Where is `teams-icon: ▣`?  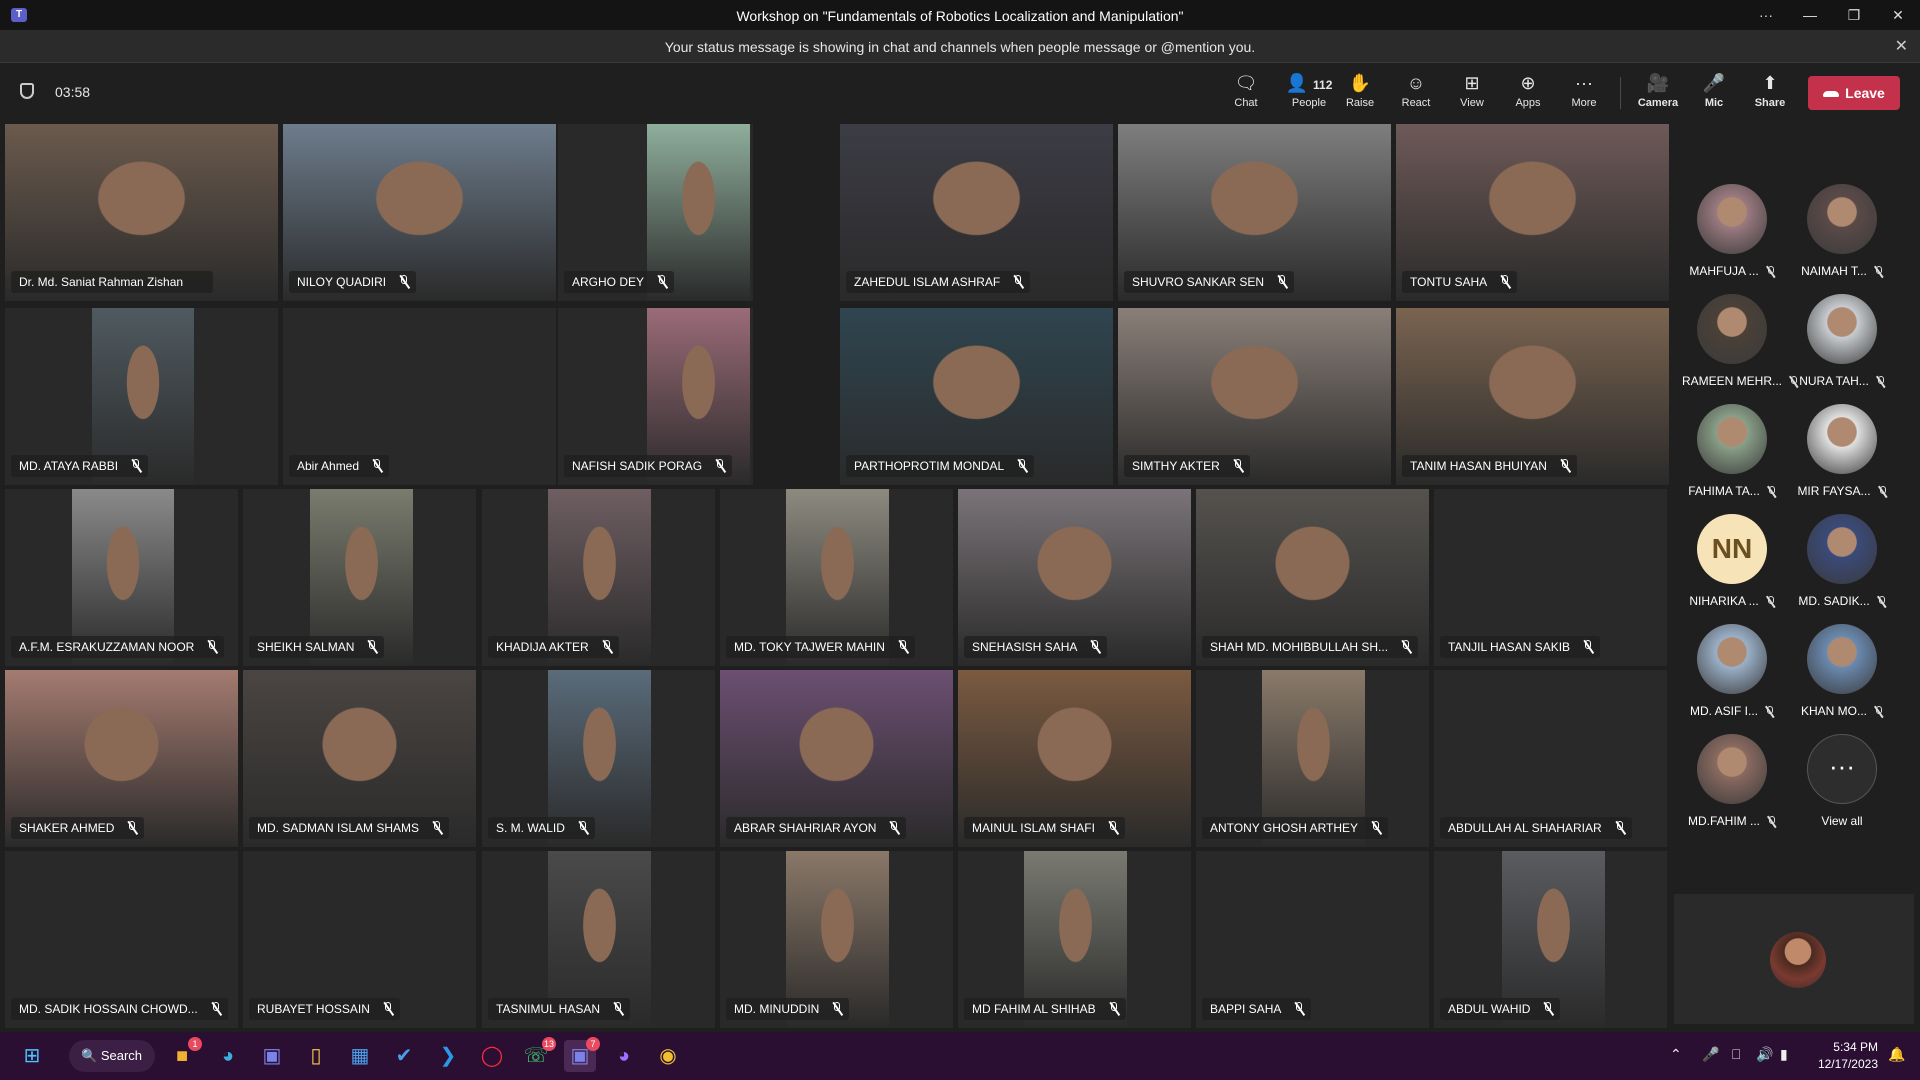 teams-icon: ▣ is located at coordinates (272, 1056).